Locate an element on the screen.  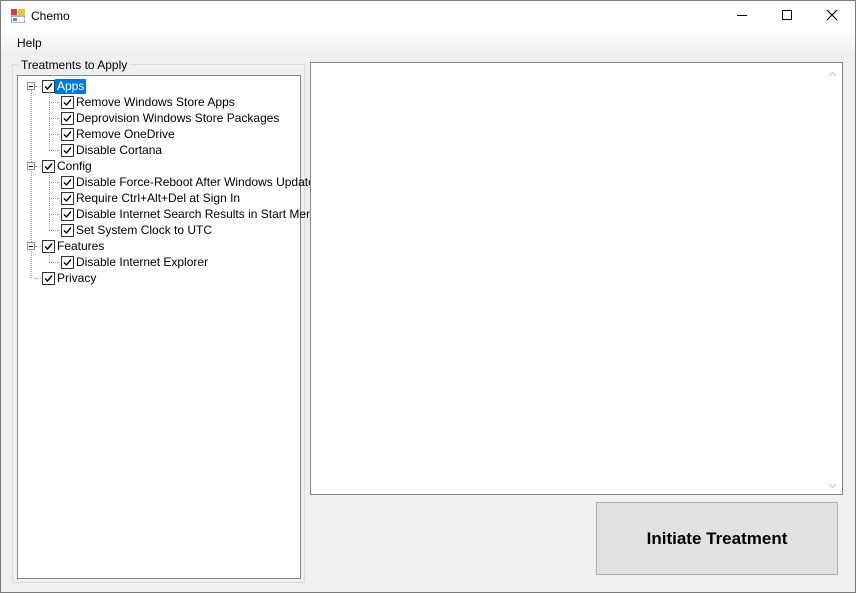
window-title: Chemo is located at coordinates (50, 16).